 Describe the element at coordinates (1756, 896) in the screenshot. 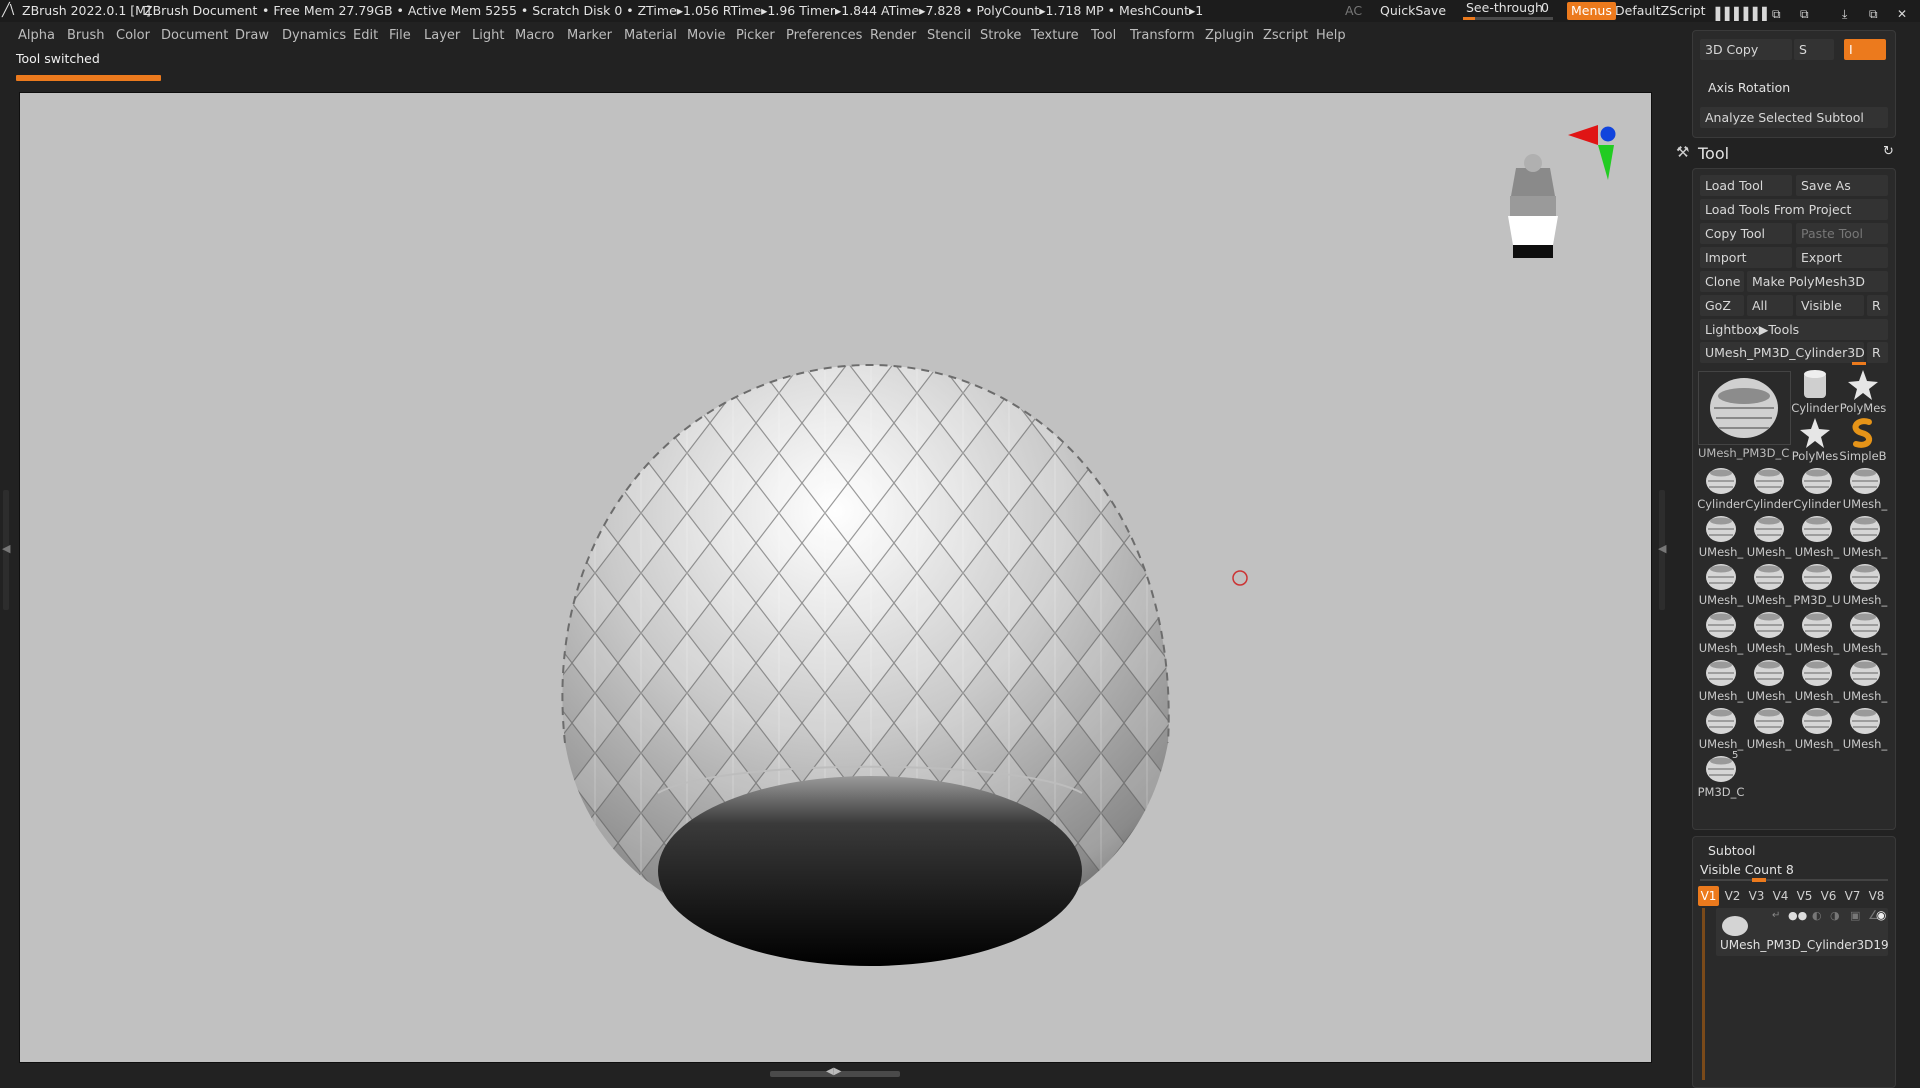

I see `version-v3: V3` at that location.